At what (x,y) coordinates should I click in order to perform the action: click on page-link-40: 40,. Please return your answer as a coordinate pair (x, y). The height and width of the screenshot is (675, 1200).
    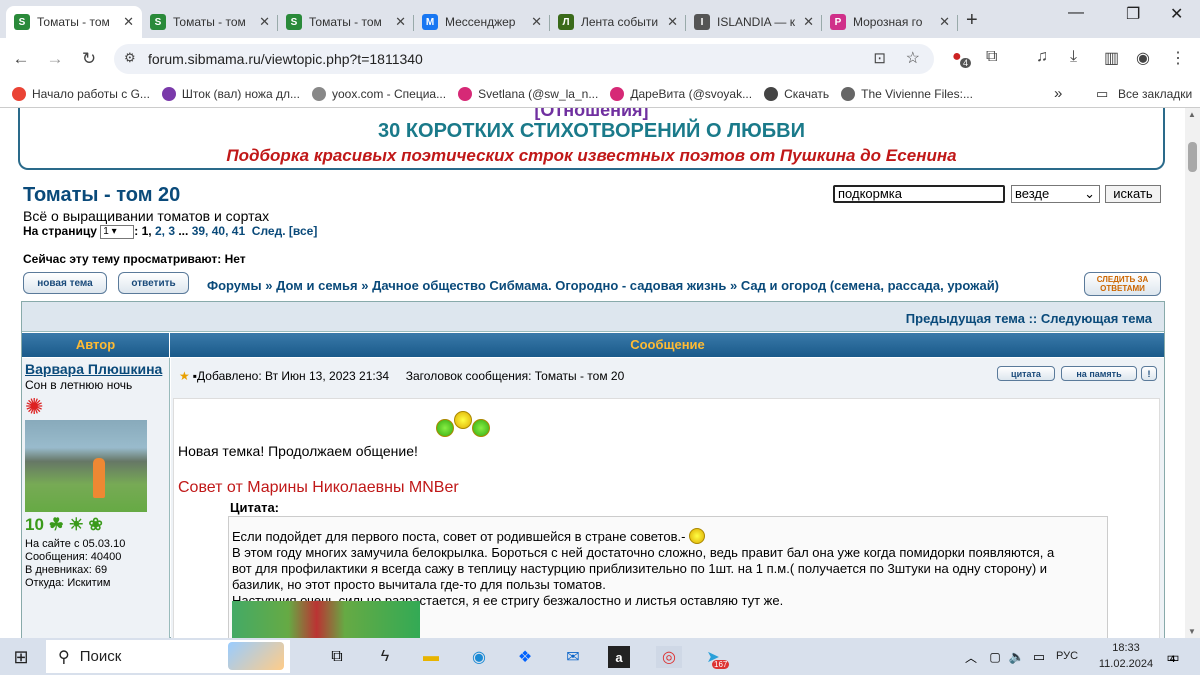
    Looking at the image, I should click on (220, 231).